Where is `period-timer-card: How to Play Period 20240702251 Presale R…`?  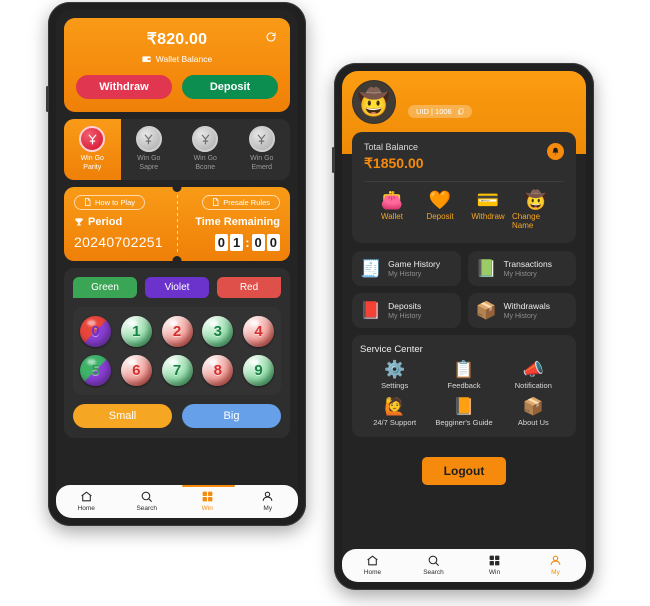 period-timer-card: How to Play Period 20240702251 Presale R… is located at coordinates (177, 223).